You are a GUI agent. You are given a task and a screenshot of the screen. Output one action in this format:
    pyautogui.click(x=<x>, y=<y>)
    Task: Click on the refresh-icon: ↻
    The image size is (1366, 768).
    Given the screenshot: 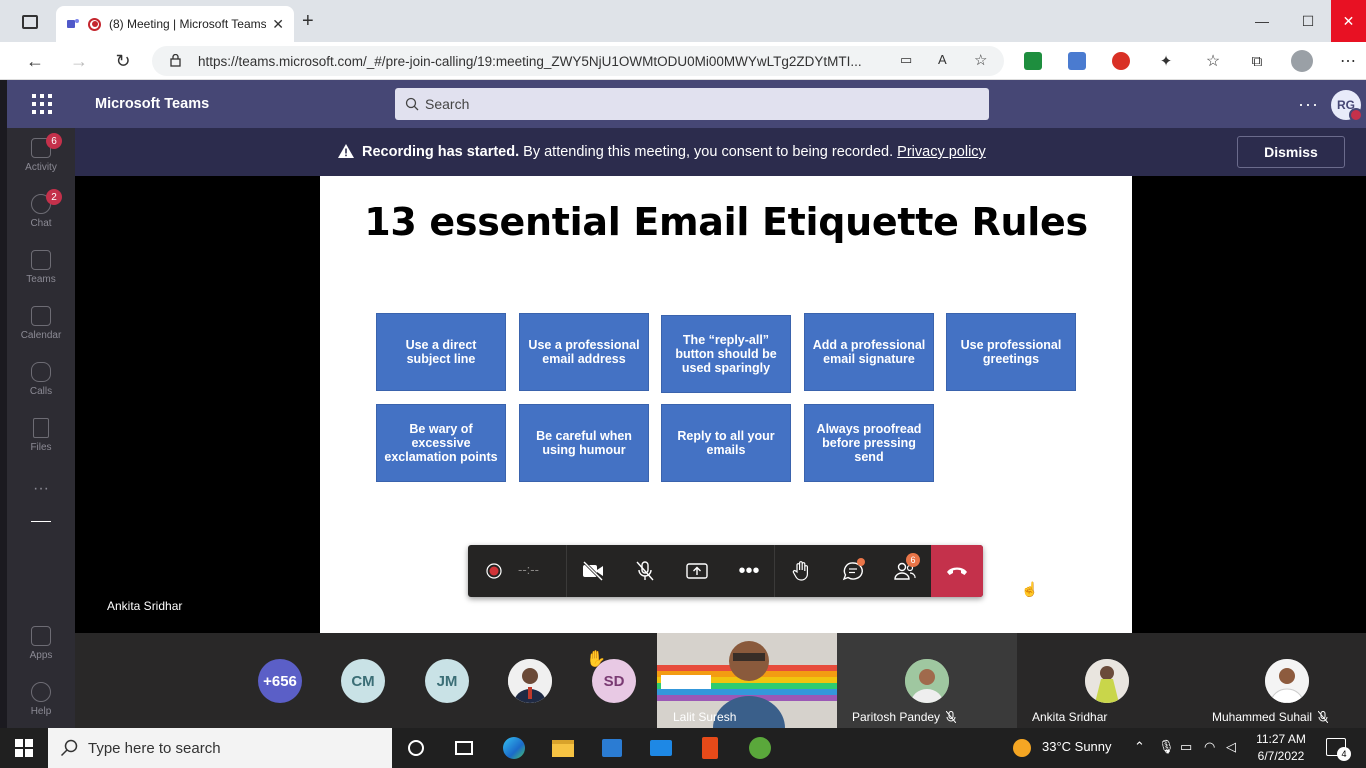 What is the action you would take?
    pyautogui.click(x=123, y=61)
    